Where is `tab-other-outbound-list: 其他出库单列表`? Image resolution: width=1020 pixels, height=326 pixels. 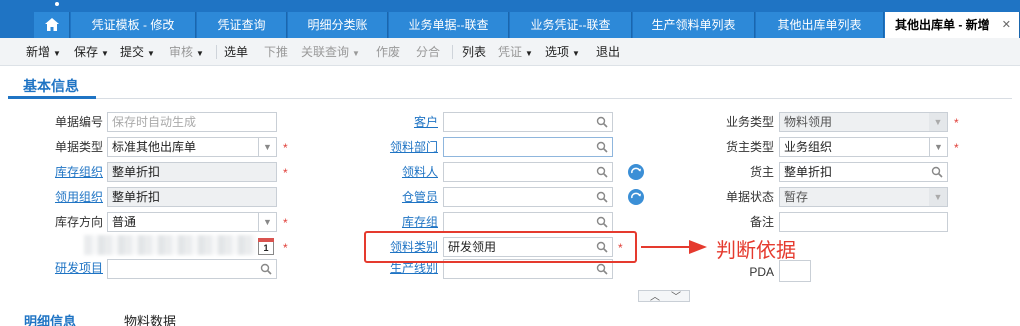
tab-other-outbound-list: 其他出库单列表 is located at coordinates (820, 25).